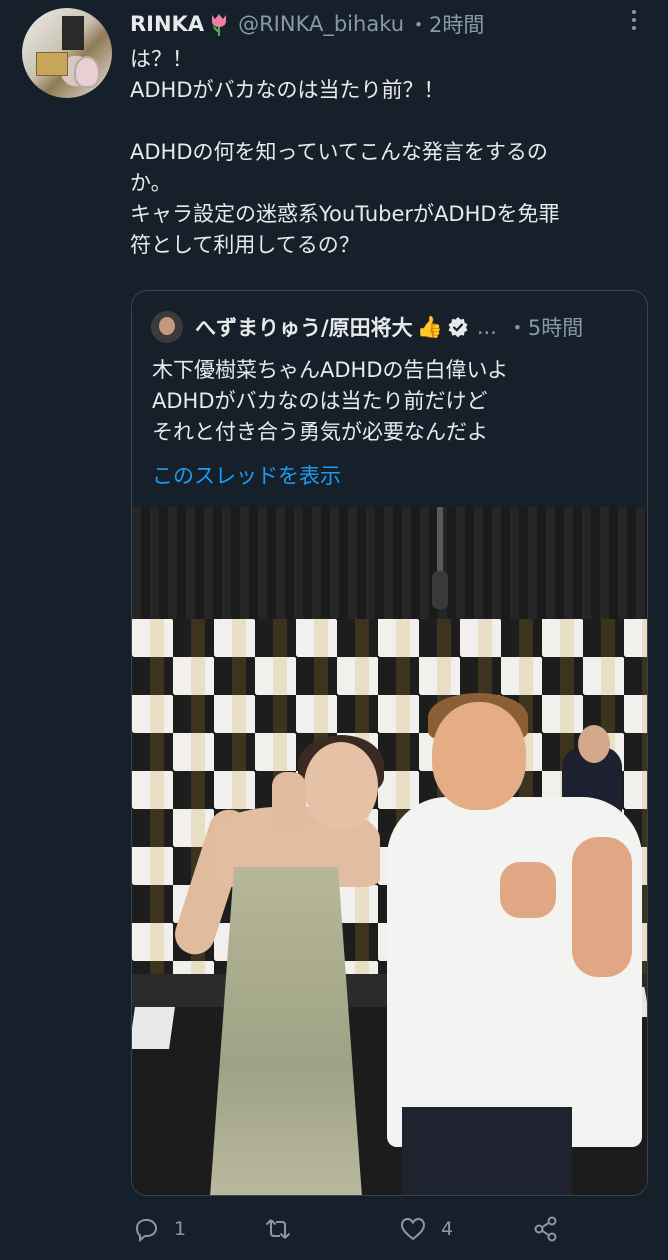  What do you see at coordinates (245, 245) in the screenshot?
I see `tweet-text-line: 符として利用してるの？` at bounding box center [245, 245].